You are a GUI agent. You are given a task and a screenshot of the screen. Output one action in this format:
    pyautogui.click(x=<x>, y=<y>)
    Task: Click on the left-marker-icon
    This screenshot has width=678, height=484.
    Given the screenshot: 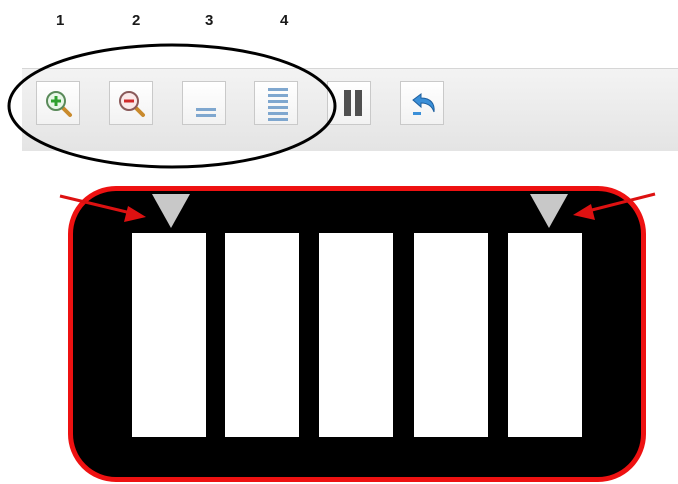 What is the action you would take?
    pyautogui.click(x=171, y=211)
    